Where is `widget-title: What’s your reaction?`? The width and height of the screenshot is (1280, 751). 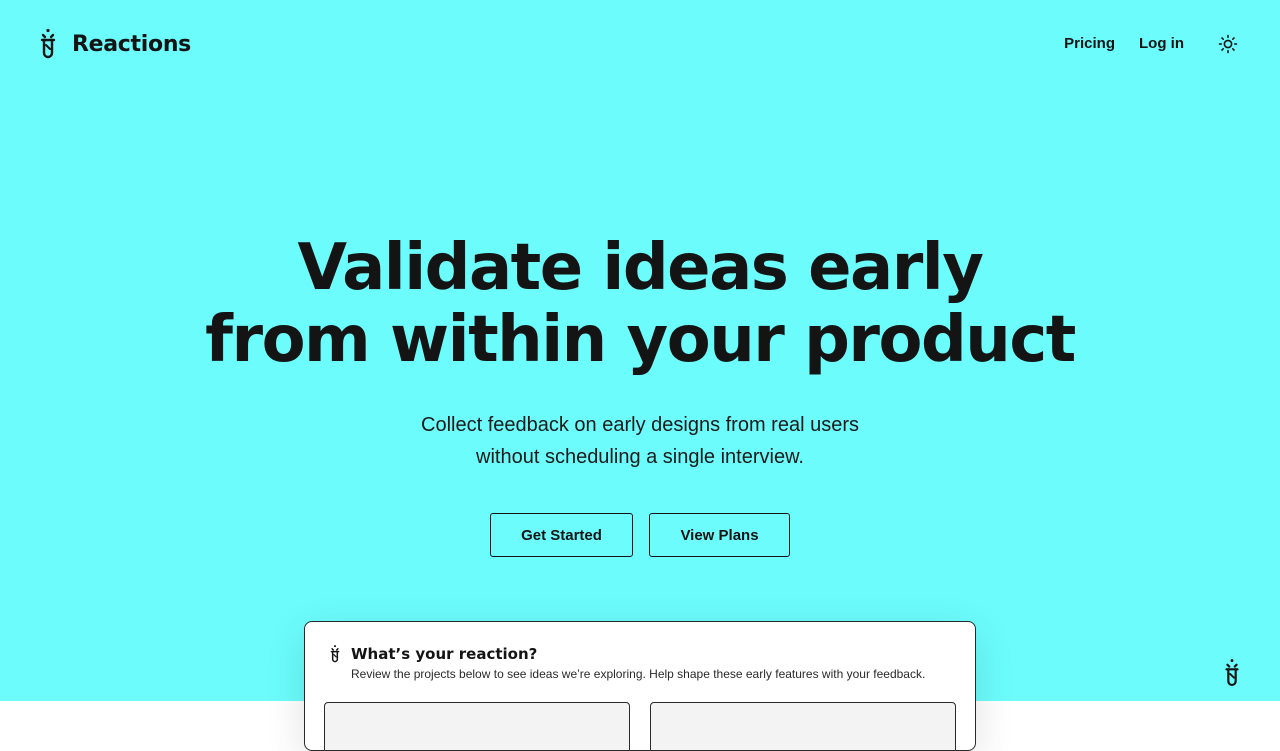
widget-title: What’s your reaction? is located at coordinates (444, 654).